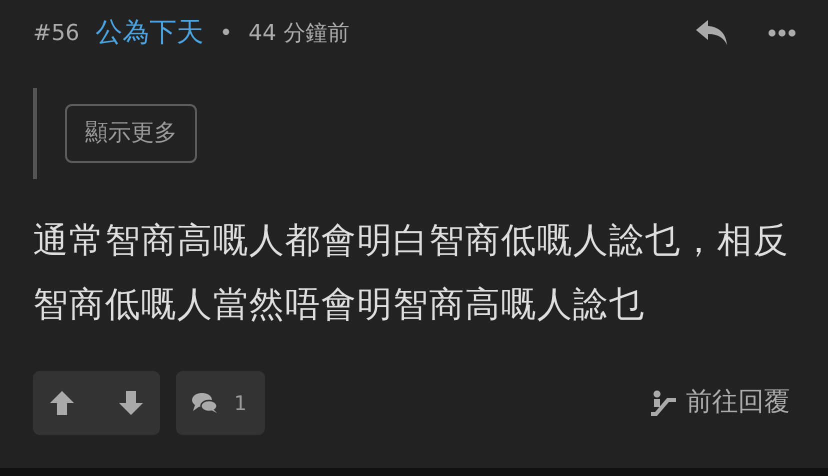  I want to click on show-more-button: 顯示更多, so click(131, 133).